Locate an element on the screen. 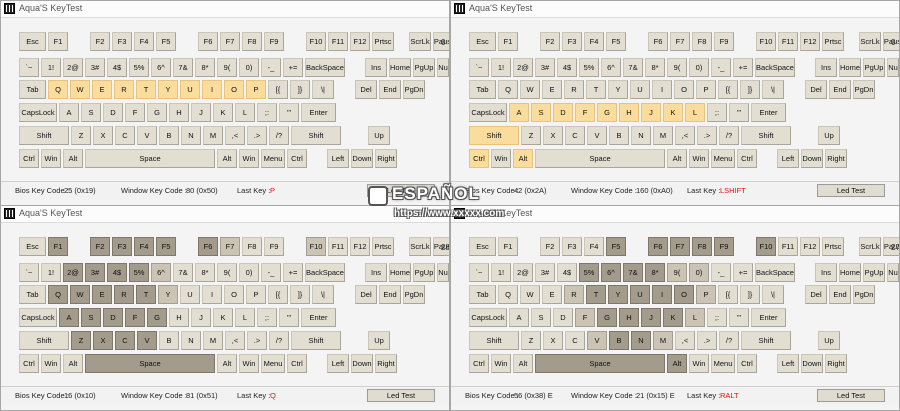 The width and height of the screenshot is (900, 411). key-f8: F8 is located at coordinates (702, 246).